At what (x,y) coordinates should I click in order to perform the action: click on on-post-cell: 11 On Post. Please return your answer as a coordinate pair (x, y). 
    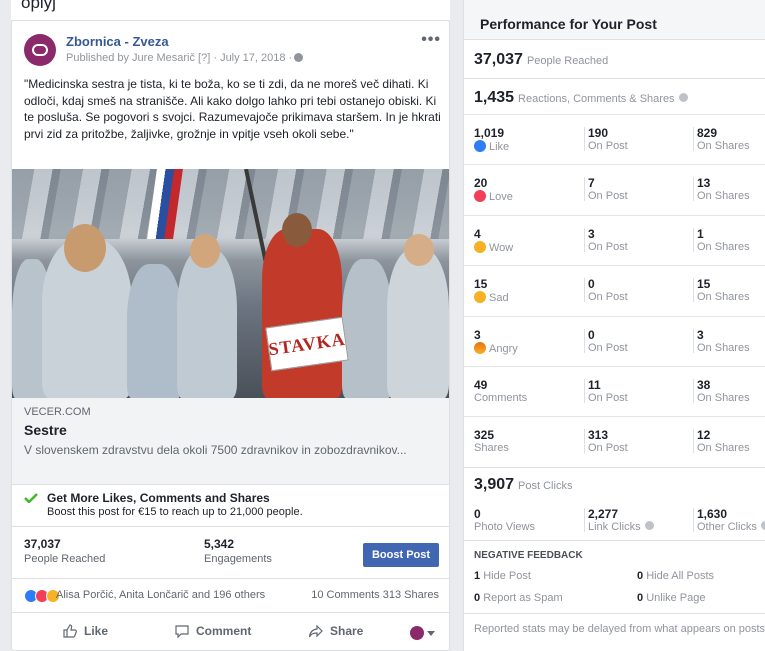
    Looking at the image, I should click on (608, 392).